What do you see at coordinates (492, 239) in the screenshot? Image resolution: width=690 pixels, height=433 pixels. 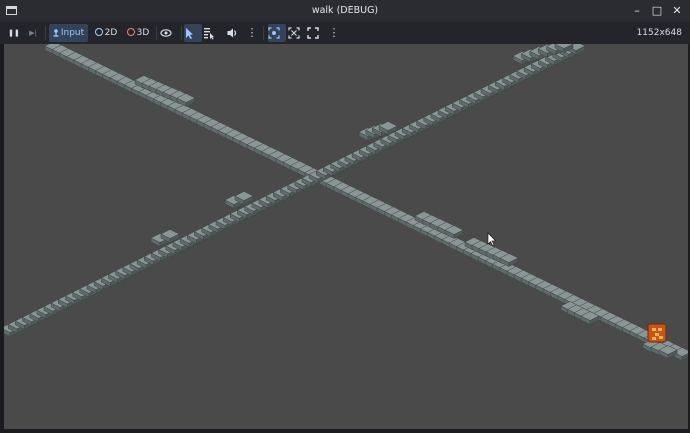 I see `mouse-cursor-icon` at bounding box center [492, 239].